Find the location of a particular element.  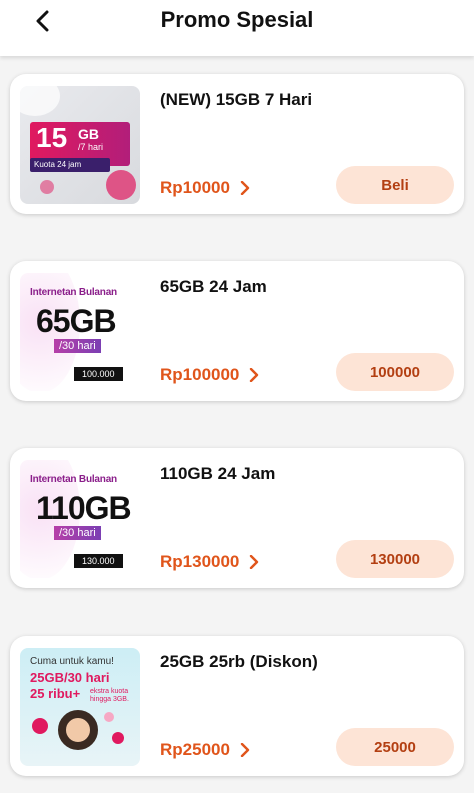

person-image is located at coordinates (78, 730).